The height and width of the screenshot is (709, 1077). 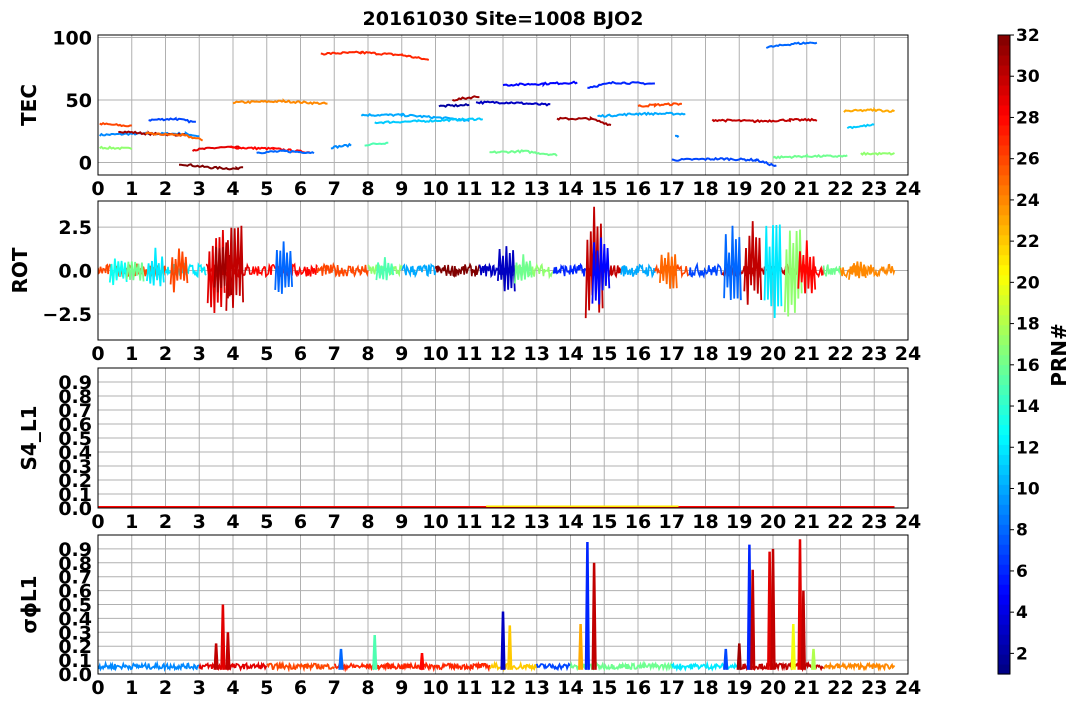 What do you see at coordinates (1059, 355) in the screenshot?
I see `colorbar-label: PRN#` at bounding box center [1059, 355].